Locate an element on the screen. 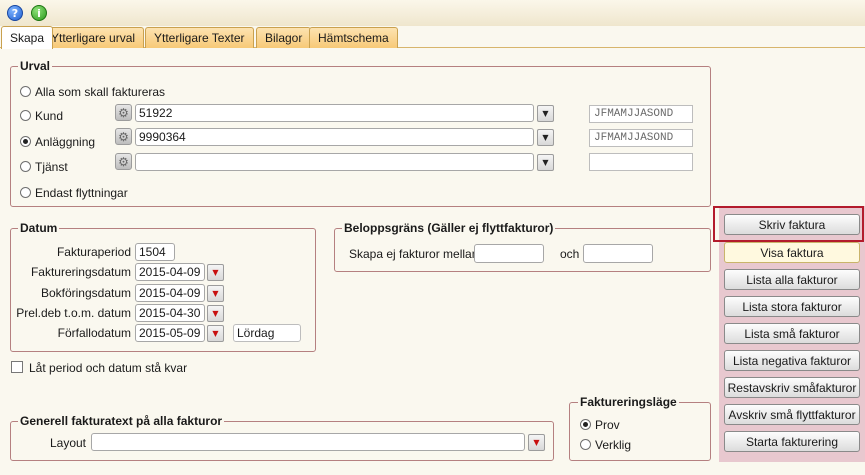 Image resolution: width=865 pixels, height=475 pixels. datum-legend: Datum is located at coordinates (39, 228).